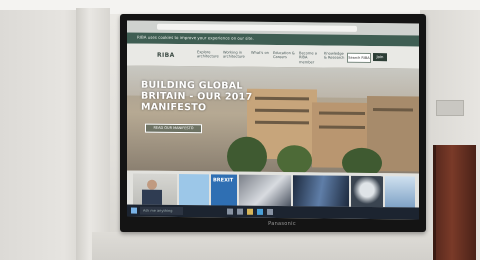 This screenshot has width=480, height=260. What do you see at coordinates (152, 197) in the screenshot?
I see `person-suit` at bounding box center [152, 197].